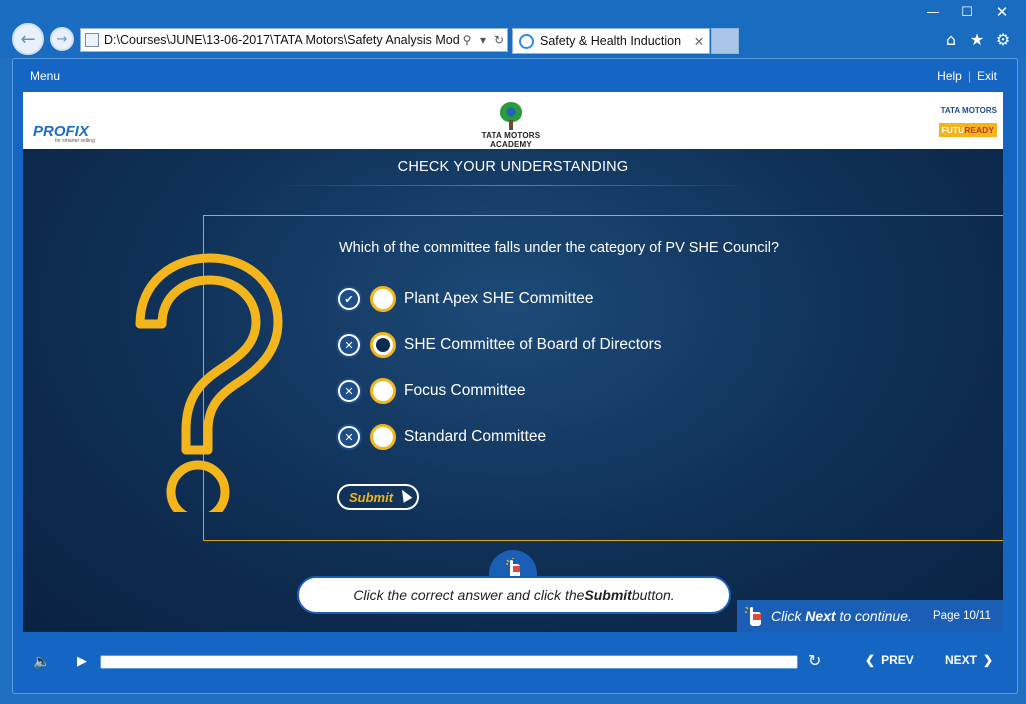 The height and width of the screenshot is (704, 1026). Describe the element at coordinates (467, 40) in the screenshot. I see `search-icon: ⚲` at that location.